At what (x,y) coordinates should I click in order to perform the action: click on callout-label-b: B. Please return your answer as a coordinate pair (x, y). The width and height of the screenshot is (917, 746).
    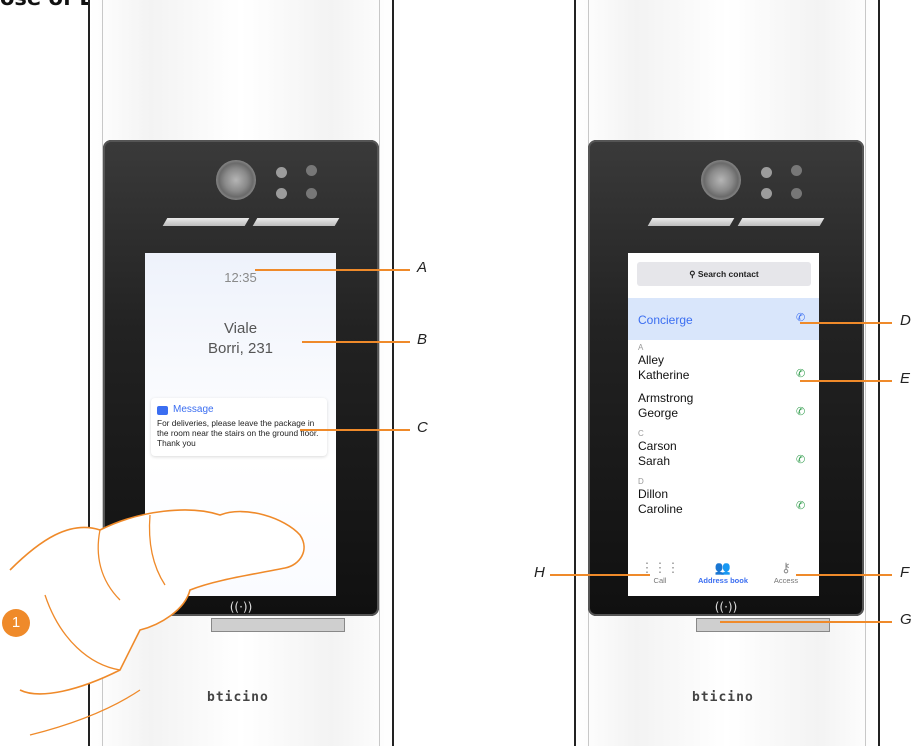
    Looking at the image, I should click on (422, 339).